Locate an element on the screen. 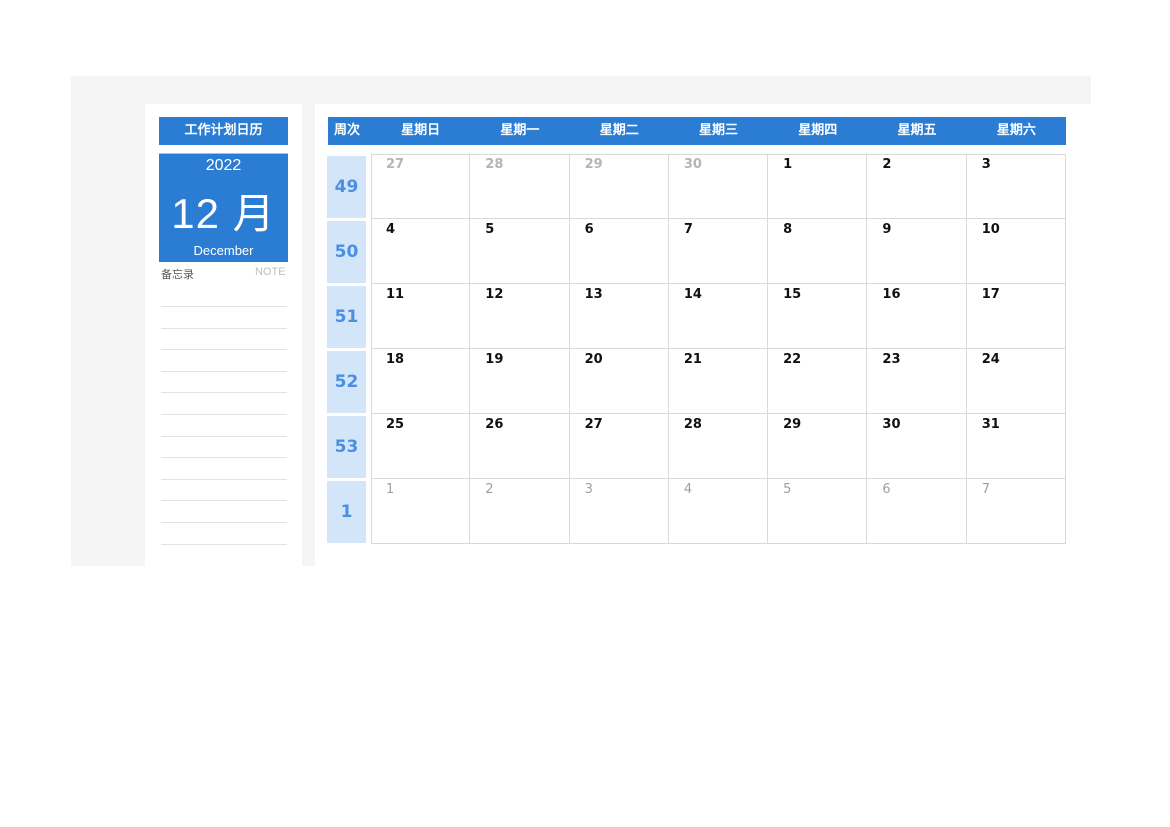 This screenshot has height=827, width=1170. day-number: 27 is located at coordinates (593, 424).